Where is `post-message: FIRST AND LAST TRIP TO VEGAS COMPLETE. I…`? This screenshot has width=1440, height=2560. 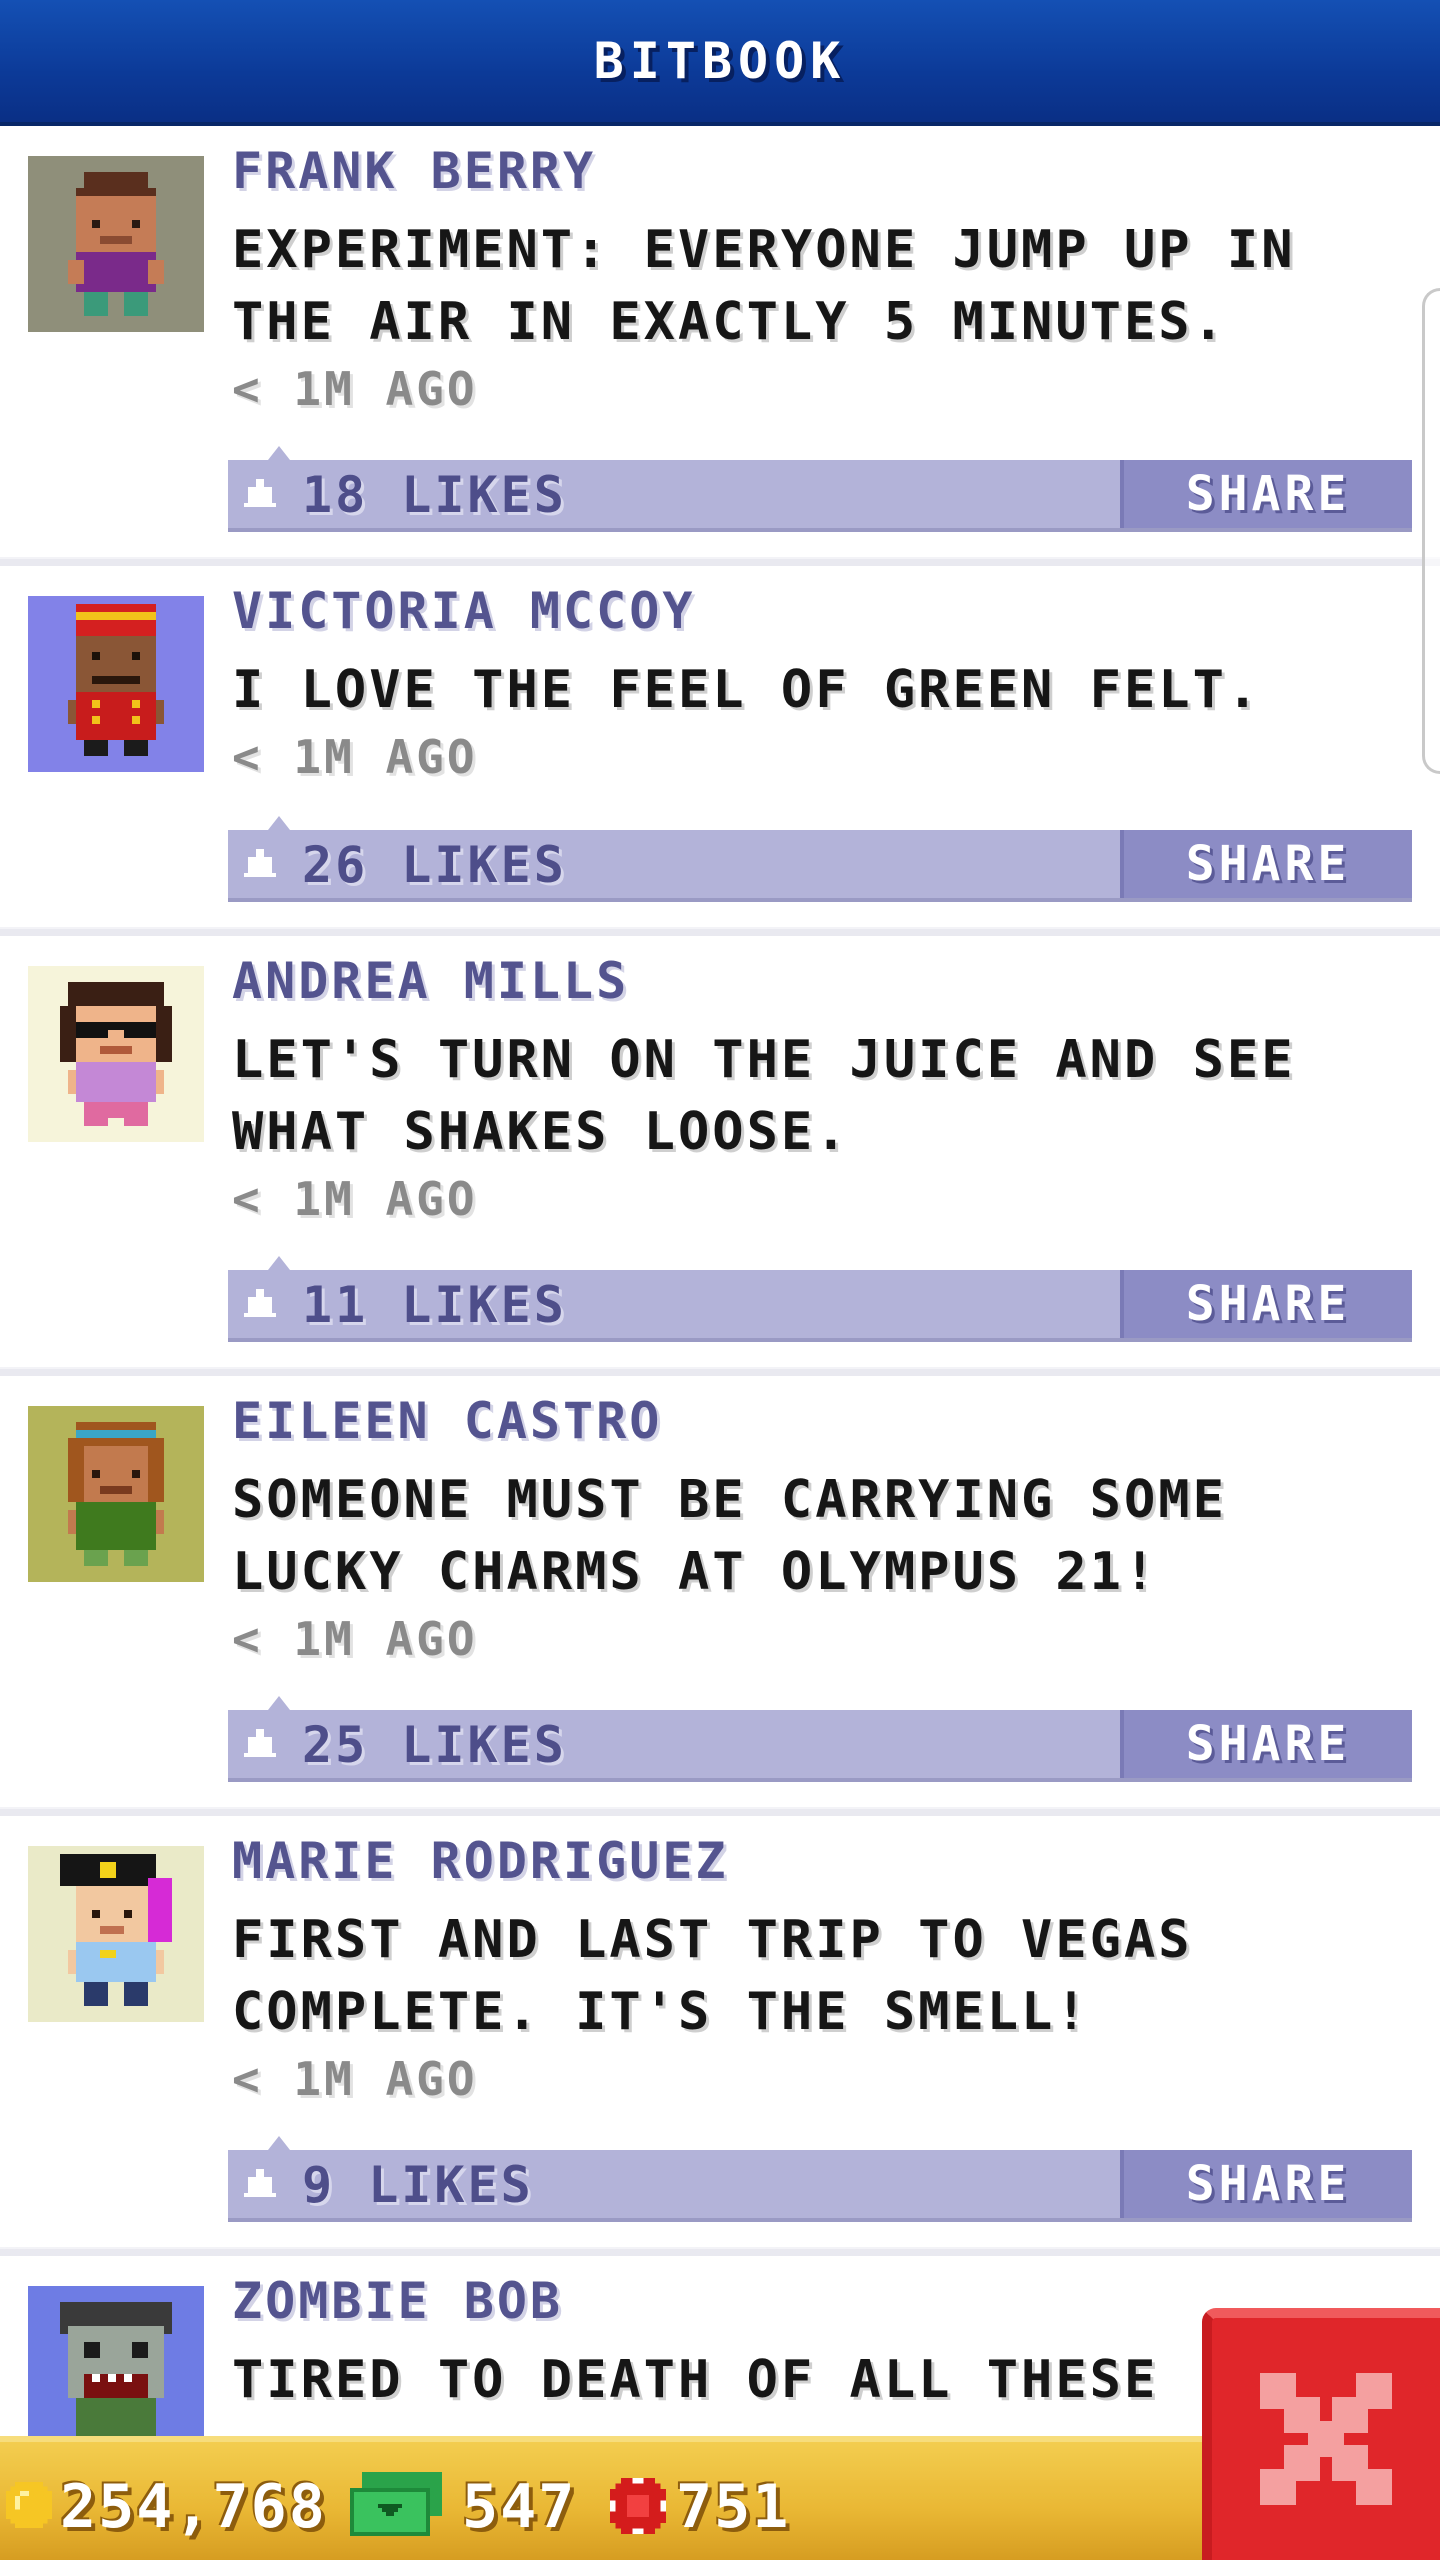 post-message: FIRST AND LAST TRIP TO VEGAS COMPLETE. I… is located at coordinates (712, 1976).